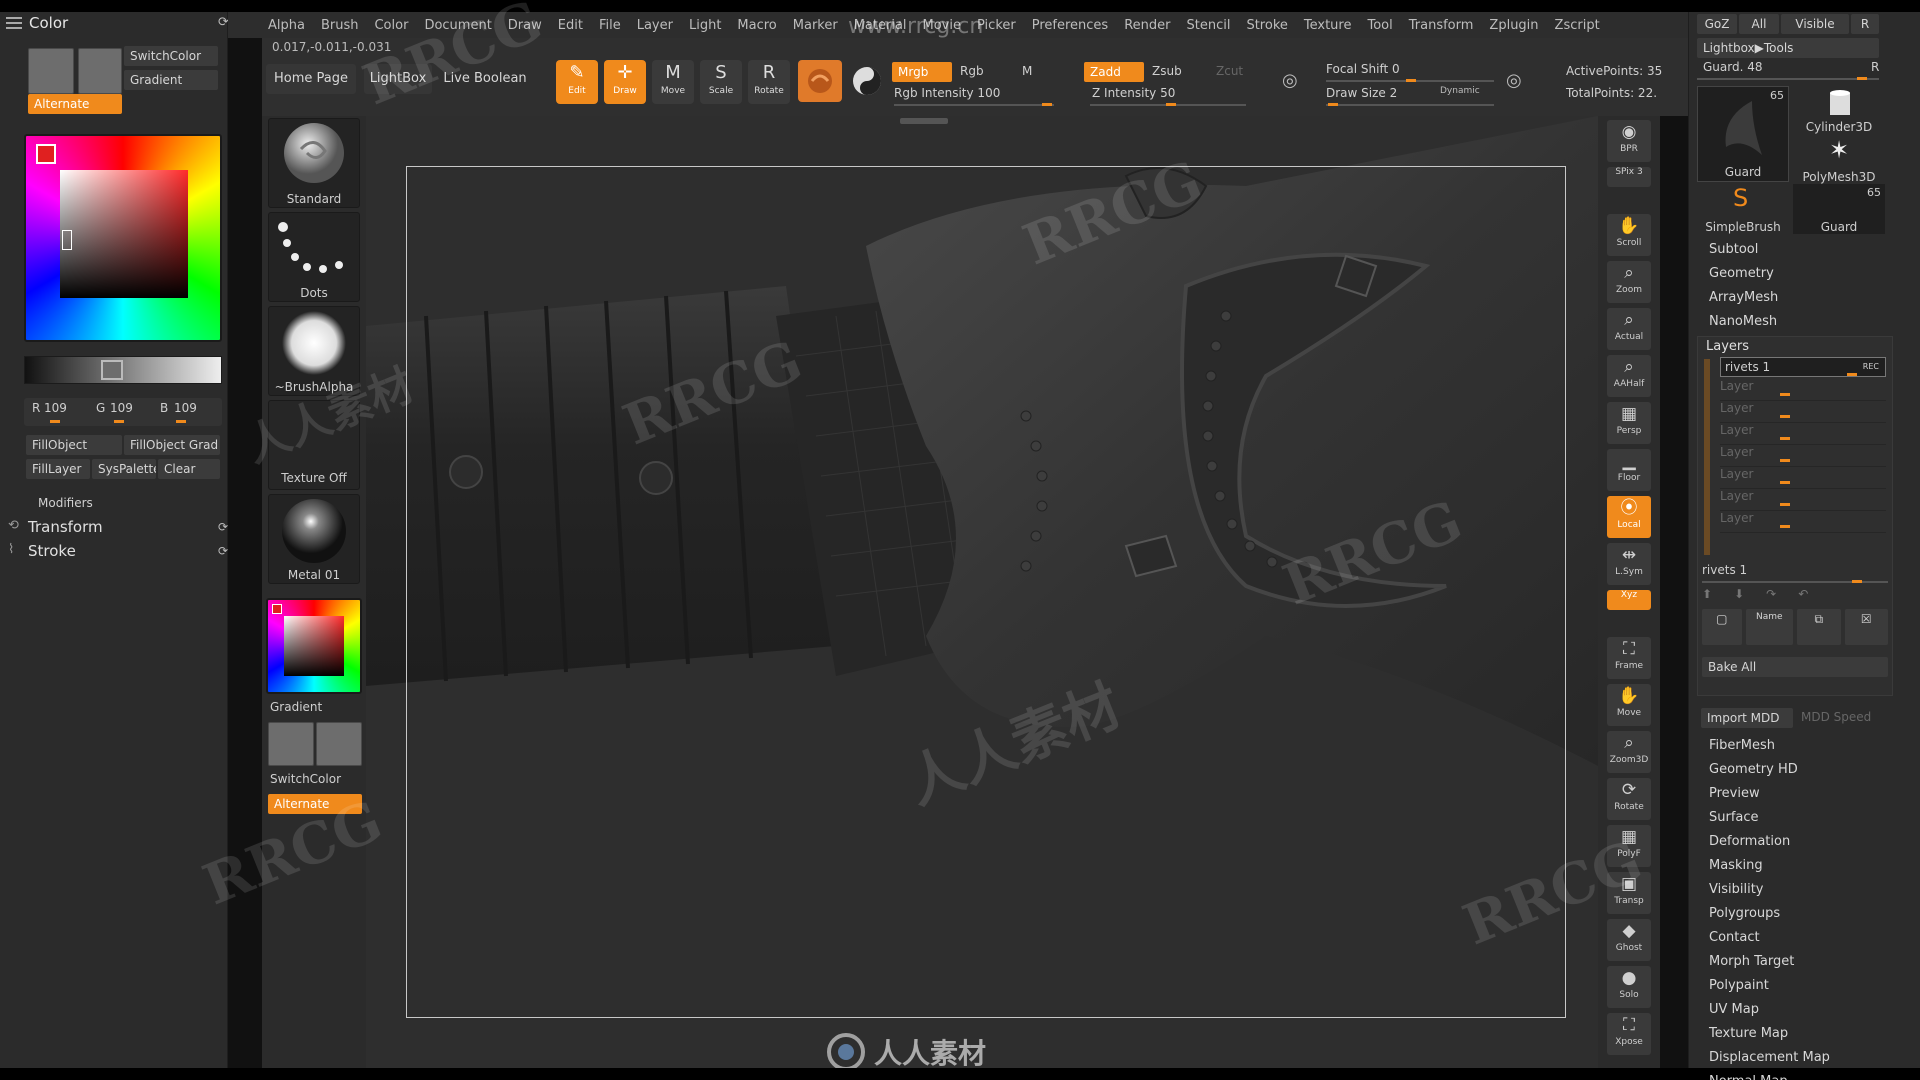  What do you see at coordinates (1809, 822) in the screenshot?
I see `tool-menu-surface: Surface` at bounding box center [1809, 822].